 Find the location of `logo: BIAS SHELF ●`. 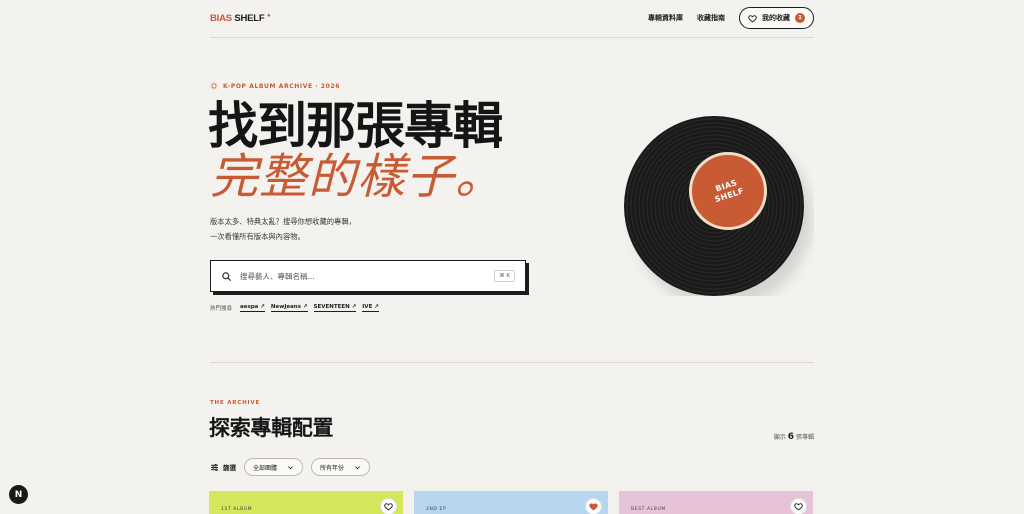

logo: BIAS SHELF ● is located at coordinates (240, 18).